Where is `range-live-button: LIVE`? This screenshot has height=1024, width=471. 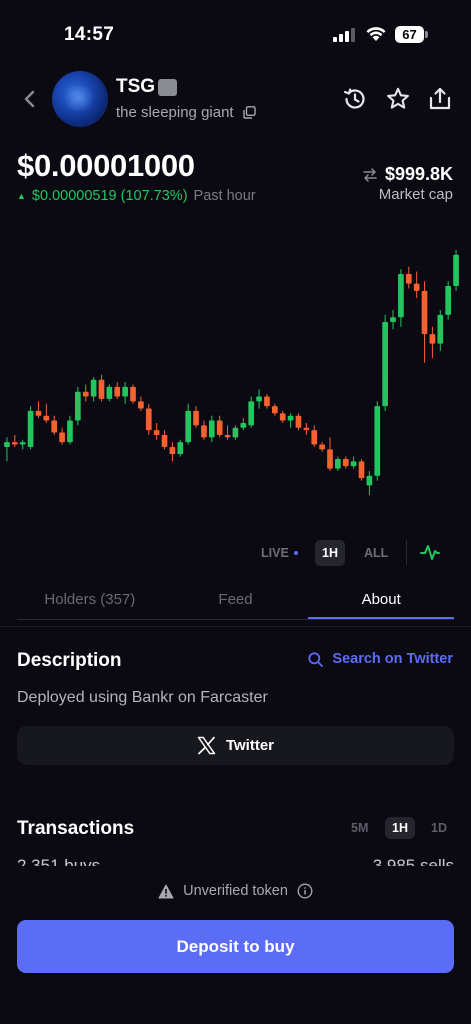
range-live-button: LIVE is located at coordinates (279, 553).